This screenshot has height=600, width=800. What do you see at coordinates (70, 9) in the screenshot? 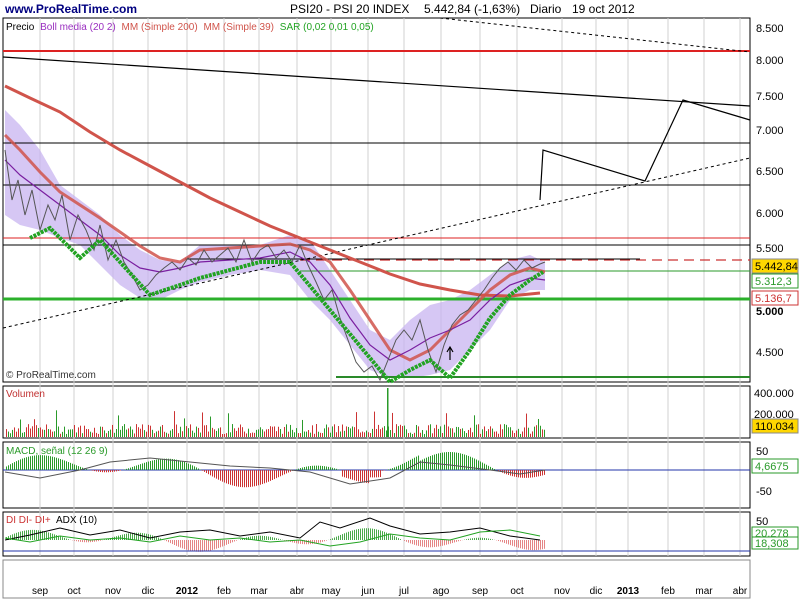
I see `site-link: www.ProRealTime.com` at bounding box center [70, 9].